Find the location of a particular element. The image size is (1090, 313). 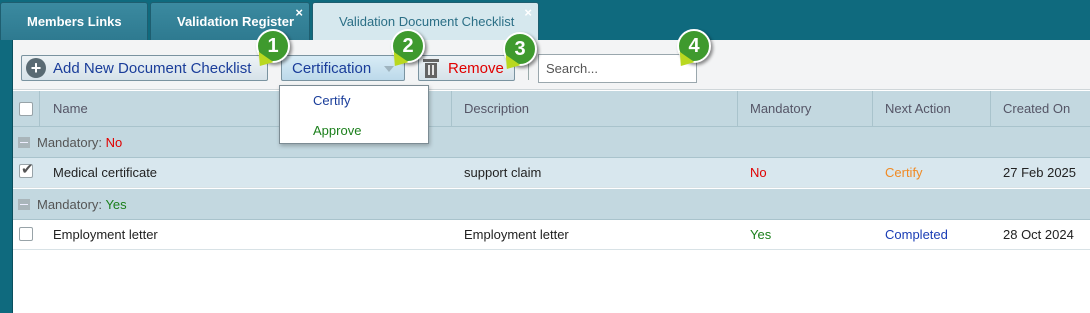

cell-description: Employment letter is located at coordinates (516, 234).